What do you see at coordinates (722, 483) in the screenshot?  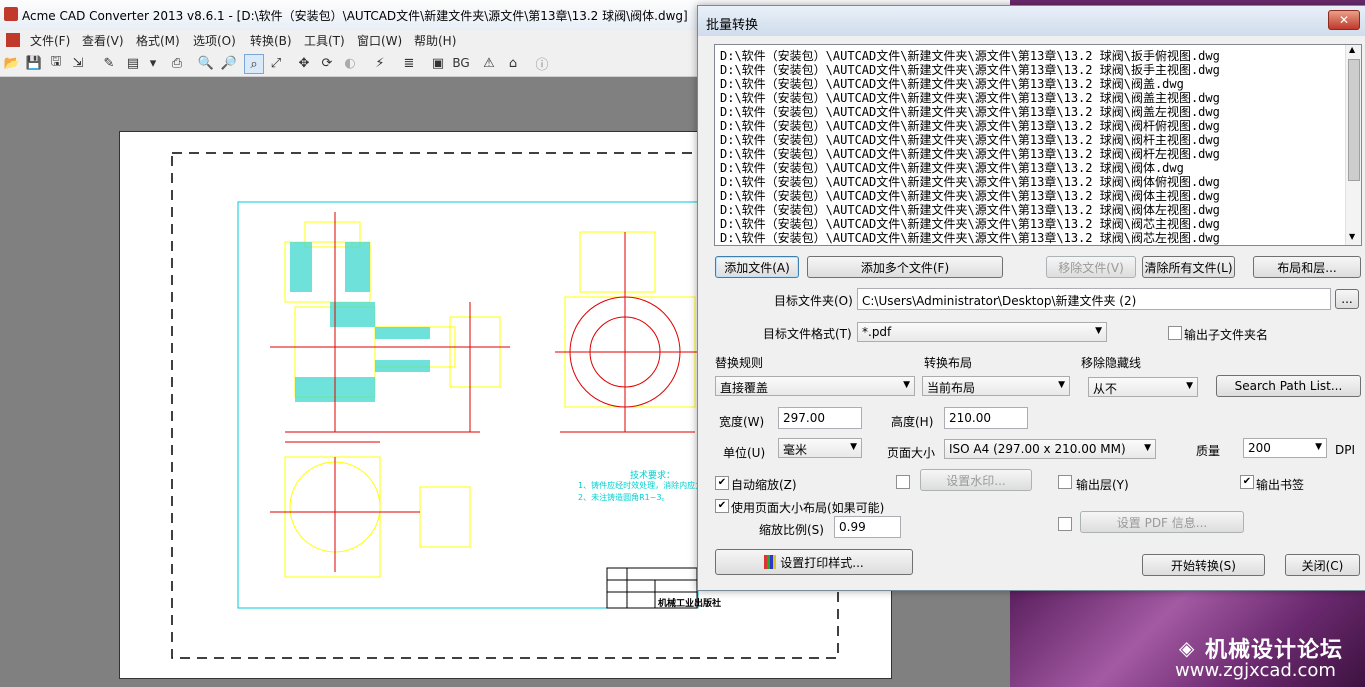 I see `auto-zoom-checkbox: ✔` at bounding box center [722, 483].